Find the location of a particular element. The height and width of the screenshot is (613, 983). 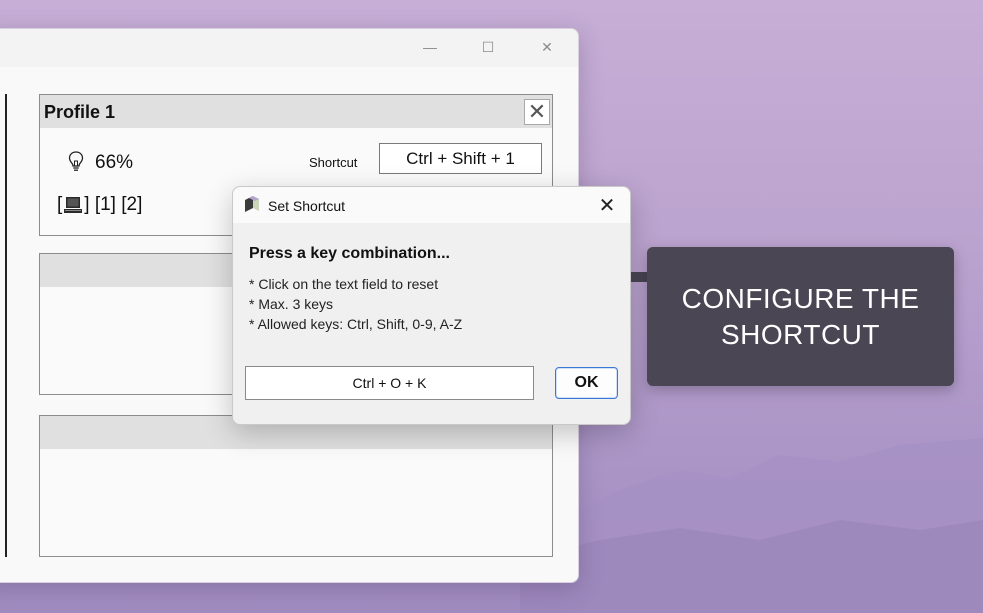

ok-button: OK is located at coordinates (586, 383).